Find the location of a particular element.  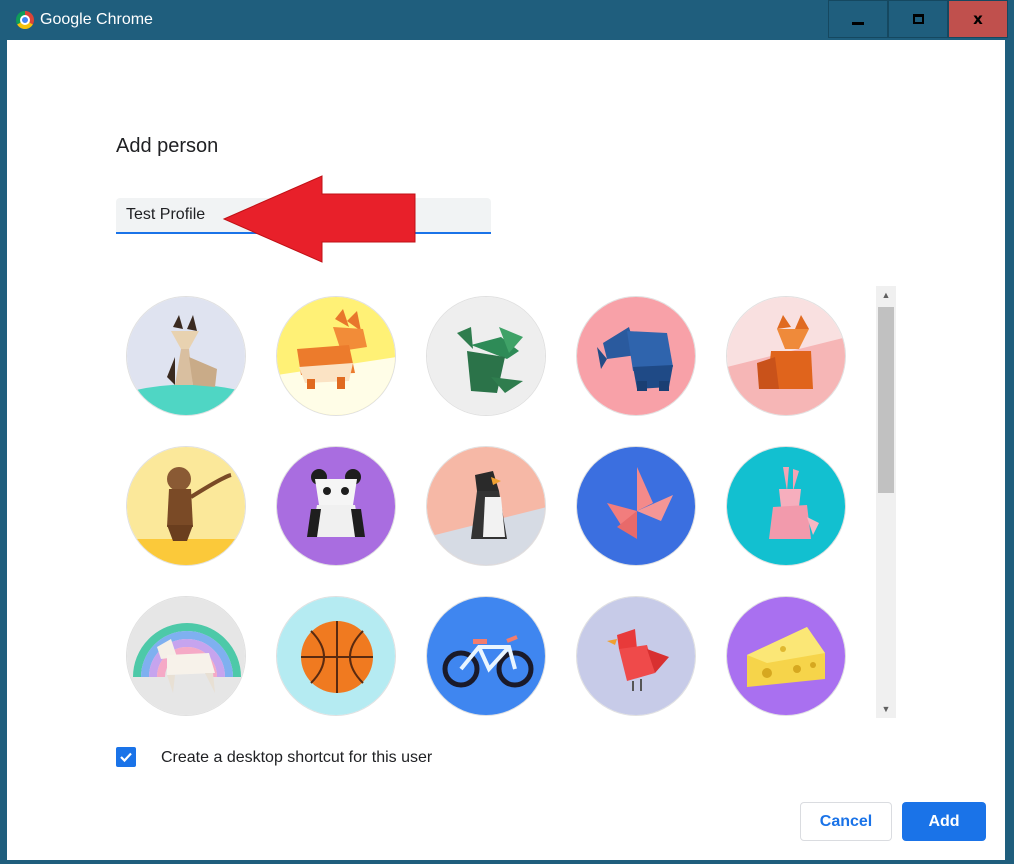

avatar-bird is located at coordinates (636, 656).